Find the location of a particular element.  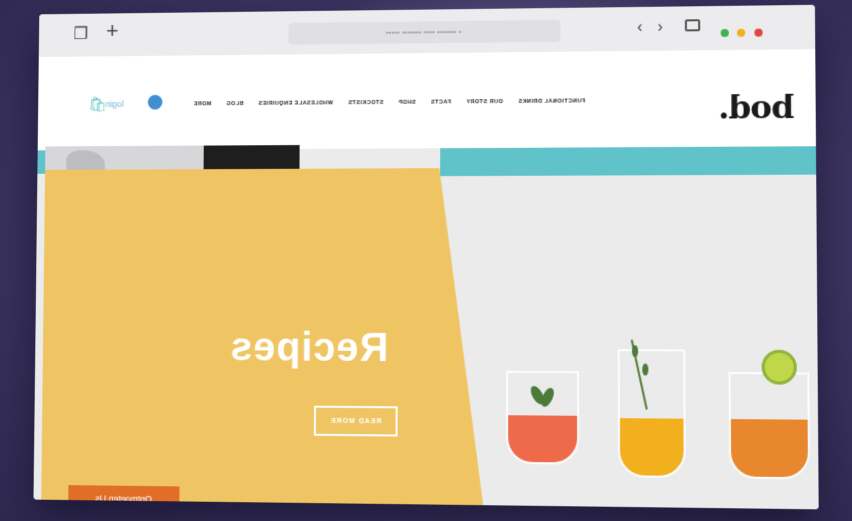

glass-middle is located at coordinates (651, 413).